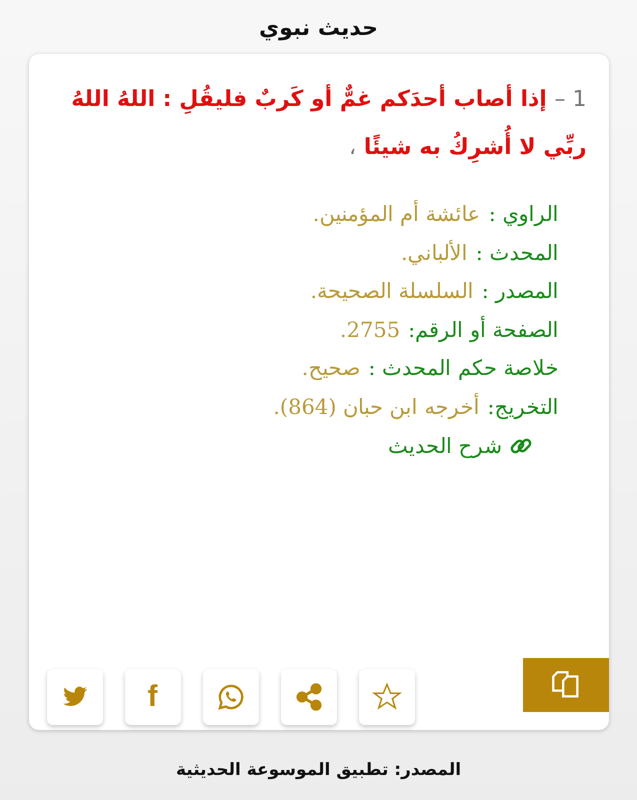 Image resolution: width=637 pixels, height=800 pixels. I want to click on letter-button: f, so click(152, 697).